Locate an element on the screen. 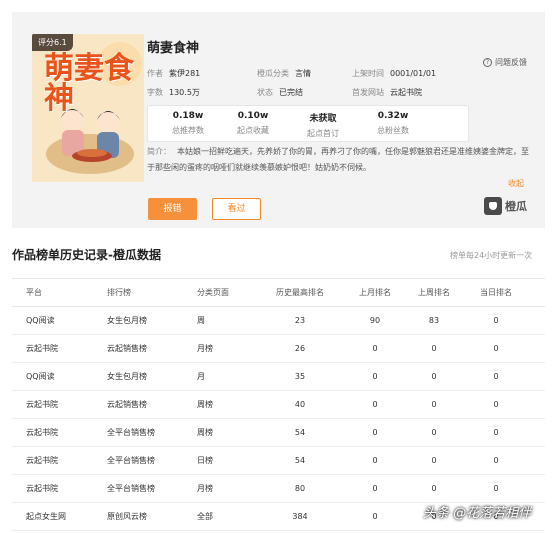  meta-category-key: 橙瓜分类 is located at coordinates (273, 73).